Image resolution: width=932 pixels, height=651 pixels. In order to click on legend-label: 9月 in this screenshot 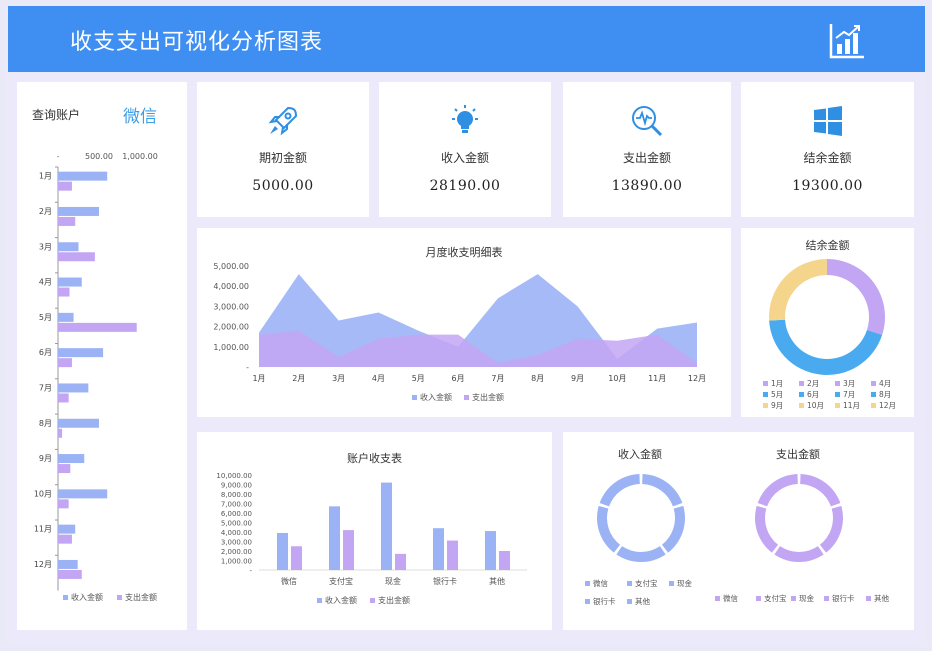, I will do `click(777, 405)`.